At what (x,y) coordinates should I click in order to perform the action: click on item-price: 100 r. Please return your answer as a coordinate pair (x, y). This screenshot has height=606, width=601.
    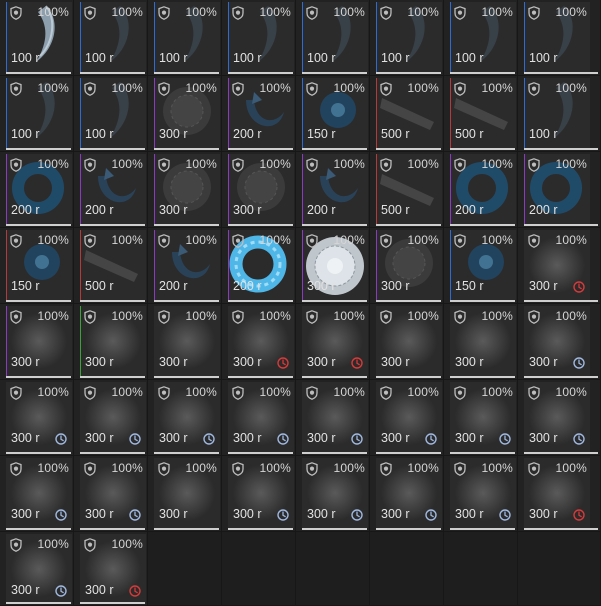
    Looking at the image, I should click on (321, 58).